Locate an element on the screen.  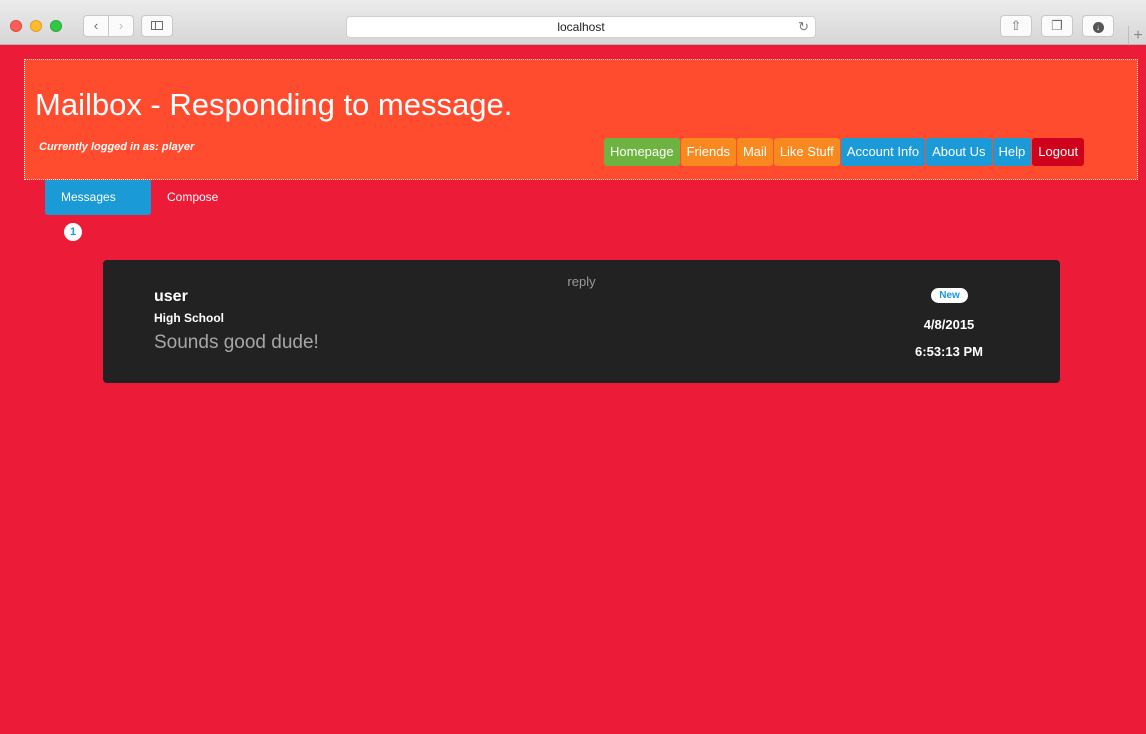
nav-friends: Friends is located at coordinates (708, 152).